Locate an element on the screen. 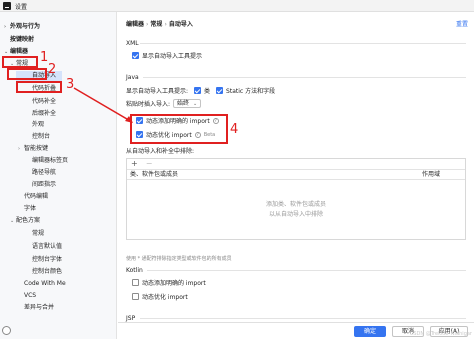 This screenshot has height=339, width=474. watermark: CSDN @Trekkle_Nidhigar is located at coordinates (440, 334).